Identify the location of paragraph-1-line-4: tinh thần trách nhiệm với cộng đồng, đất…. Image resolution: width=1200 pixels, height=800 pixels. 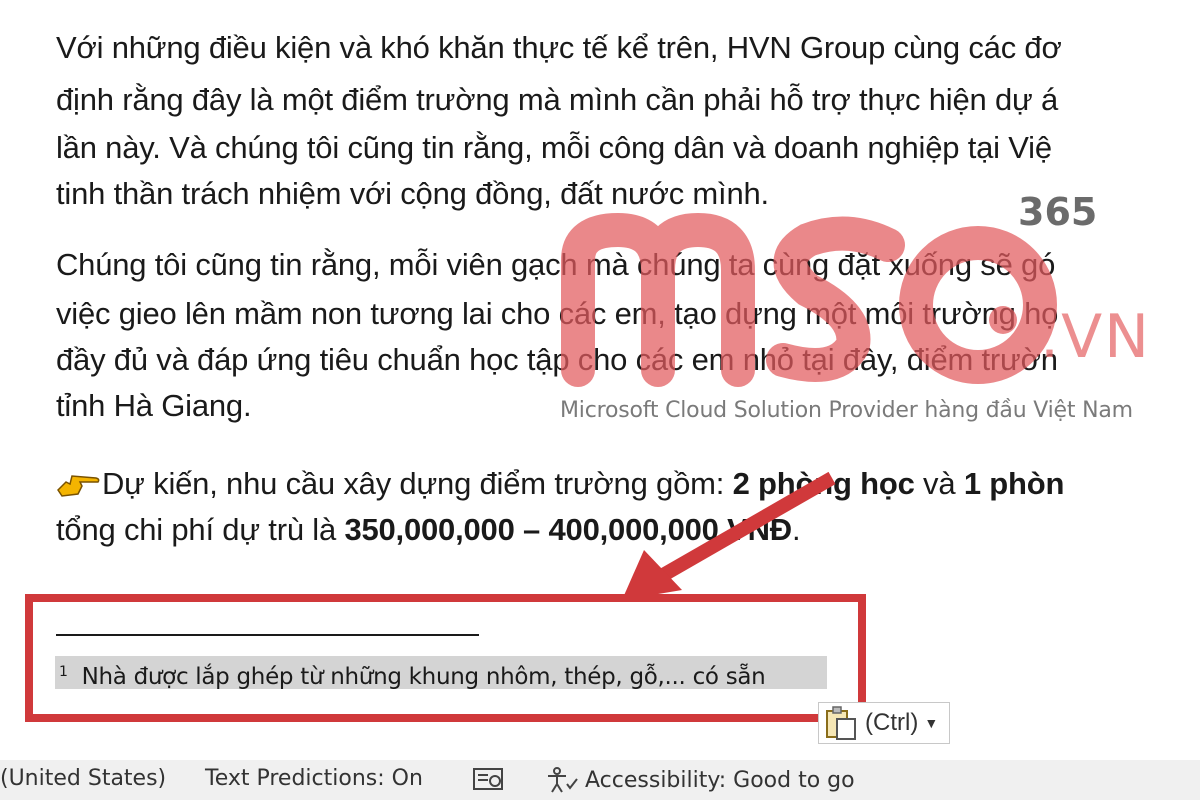
(412, 193).